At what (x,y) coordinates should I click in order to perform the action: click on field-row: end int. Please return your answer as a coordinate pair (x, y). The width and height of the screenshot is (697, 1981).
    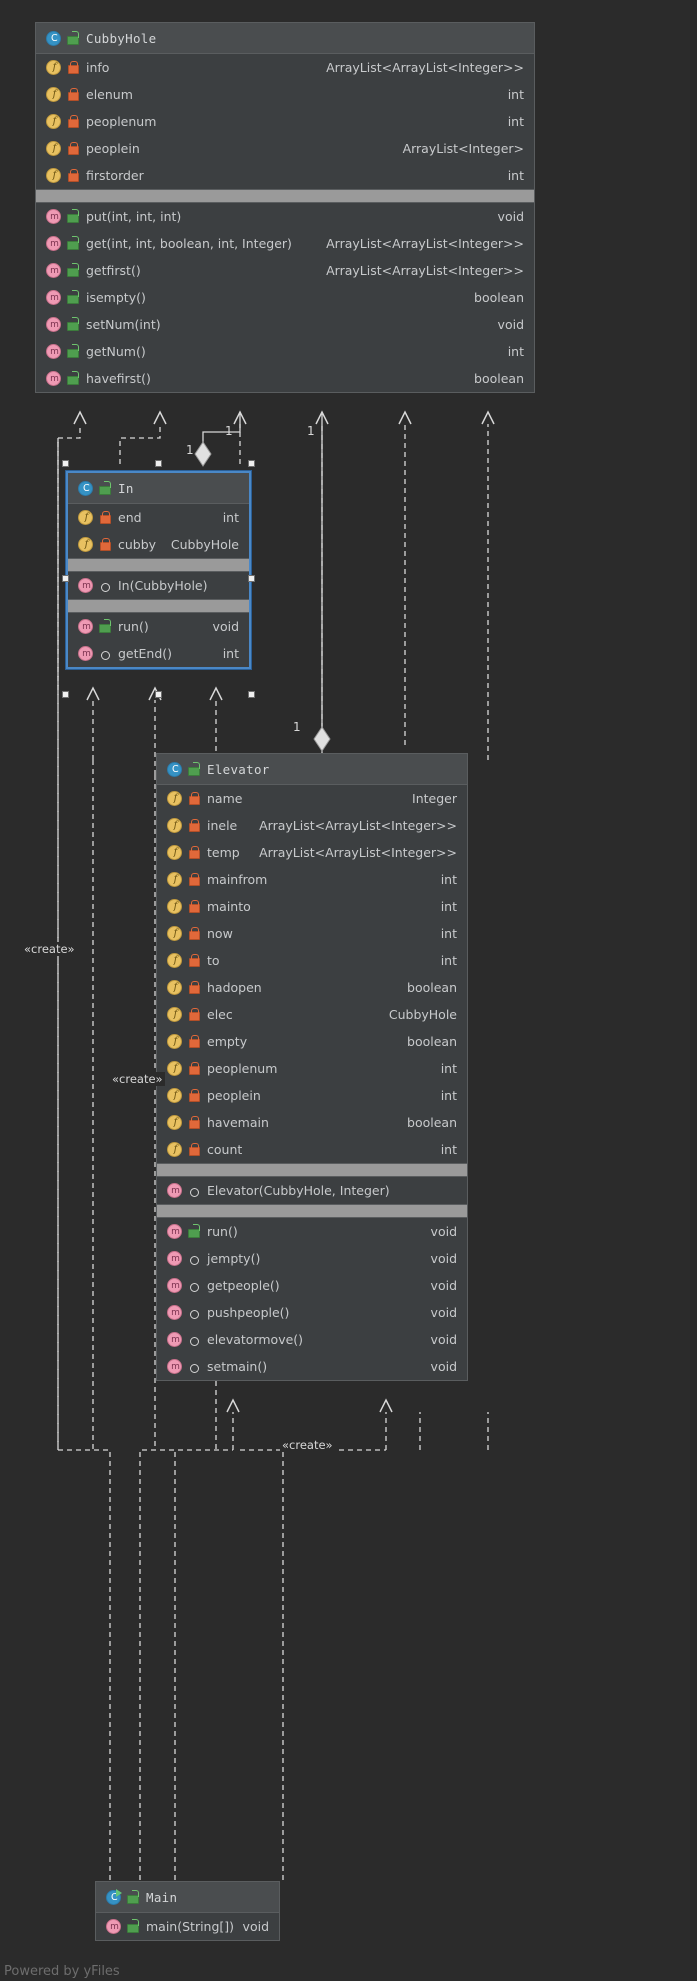
    Looking at the image, I should click on (158, 517).